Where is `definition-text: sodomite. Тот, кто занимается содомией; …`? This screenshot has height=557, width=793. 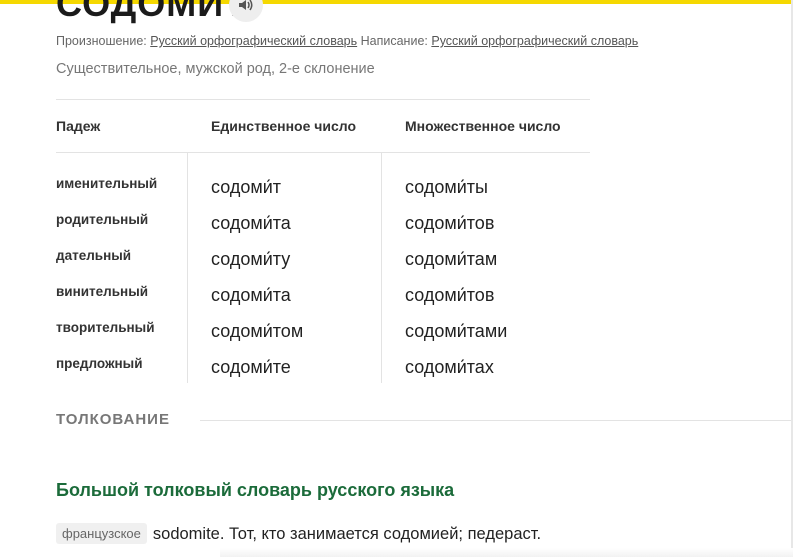 definition-text: sodomite. Тот, кто занимается содомией; … is located at coordinates (347, 534).